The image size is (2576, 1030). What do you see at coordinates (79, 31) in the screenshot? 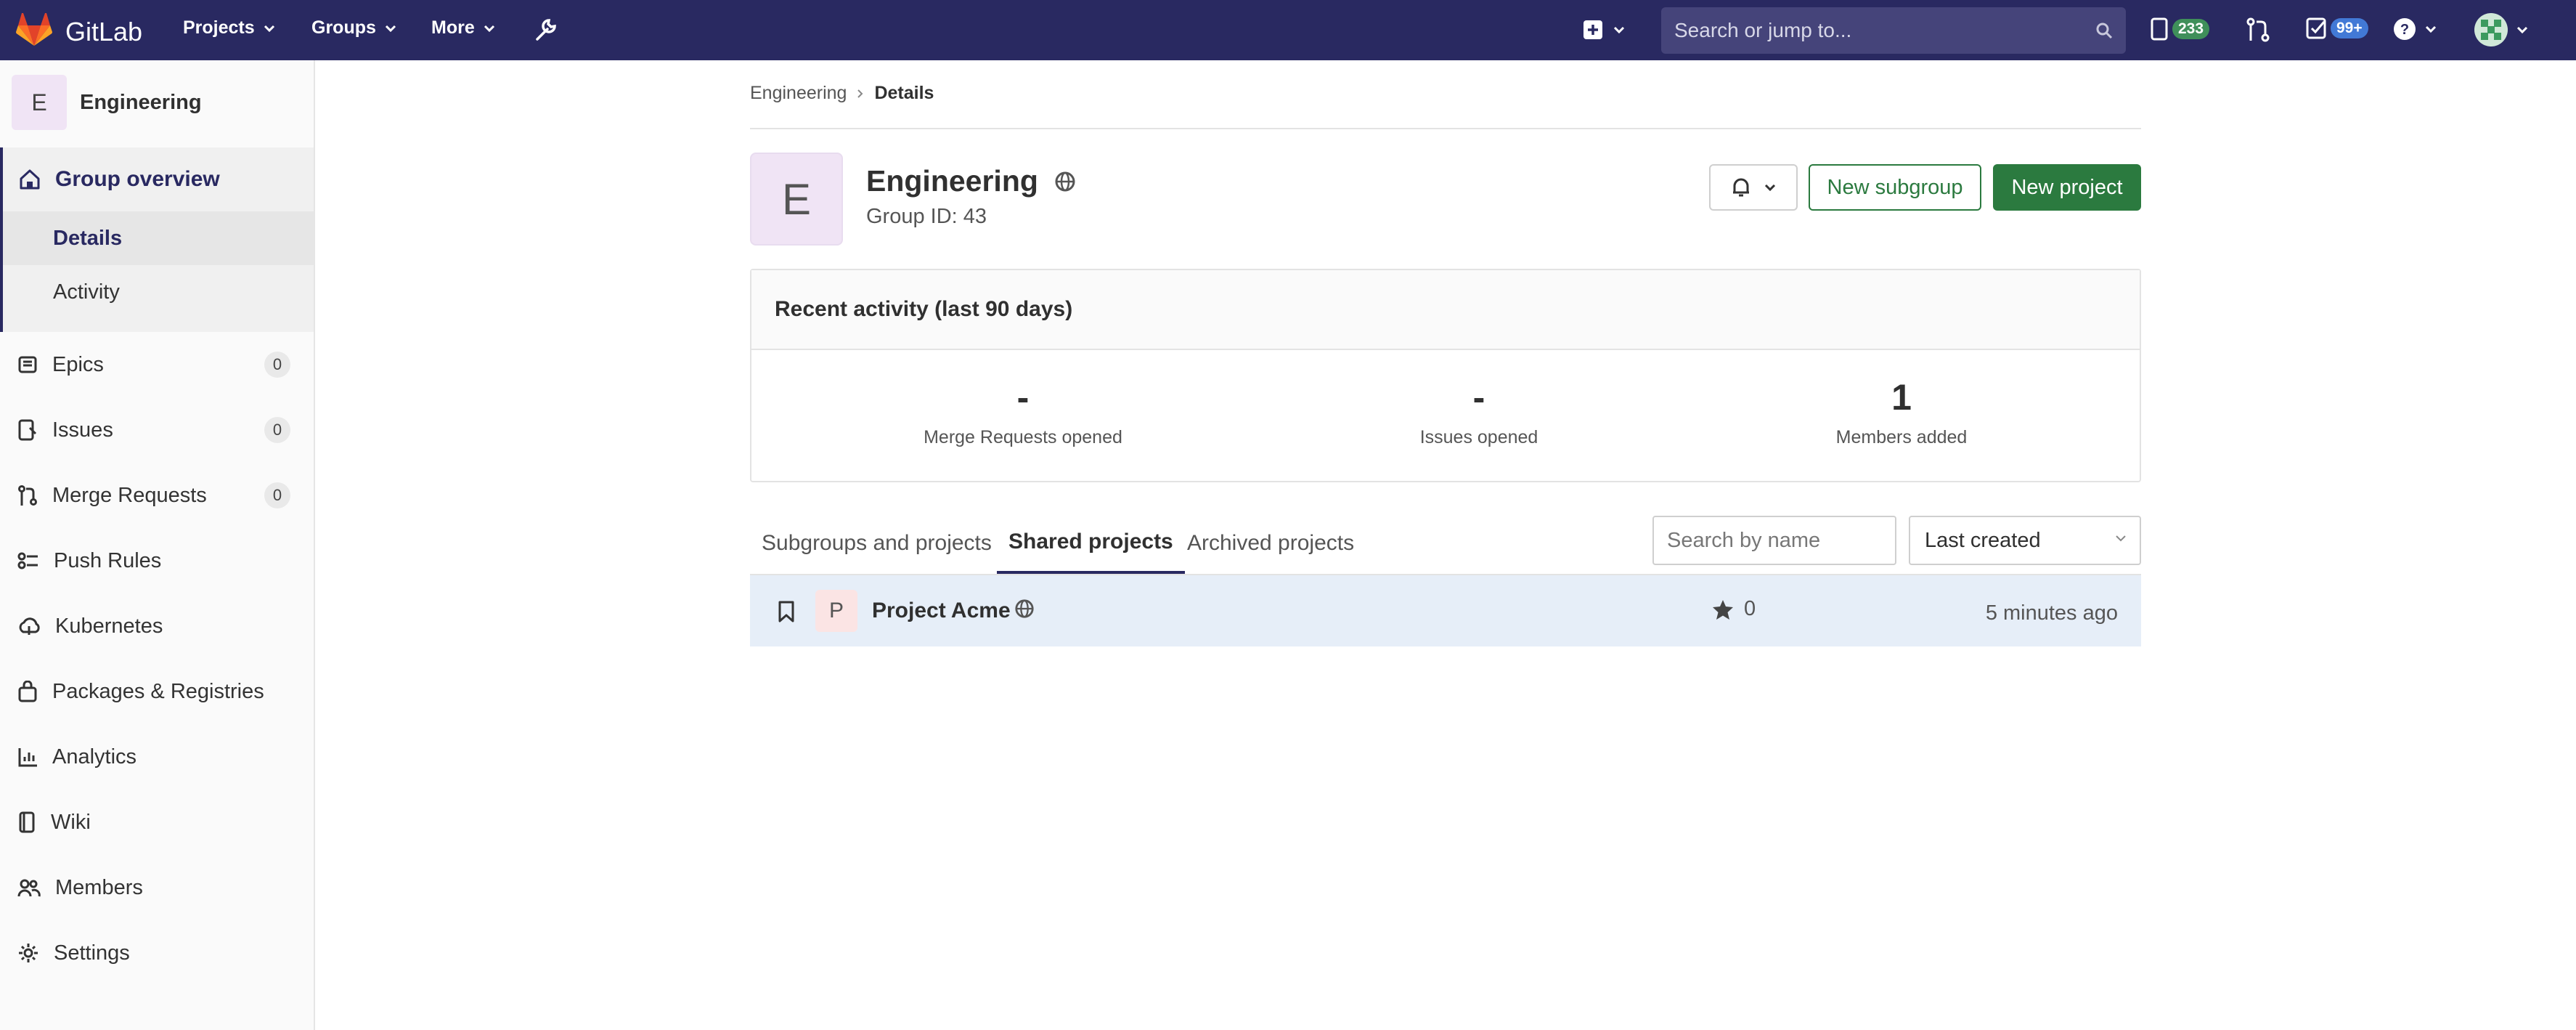
I see `gitlab-logo: GitLab` at bounding box center [79, 31].